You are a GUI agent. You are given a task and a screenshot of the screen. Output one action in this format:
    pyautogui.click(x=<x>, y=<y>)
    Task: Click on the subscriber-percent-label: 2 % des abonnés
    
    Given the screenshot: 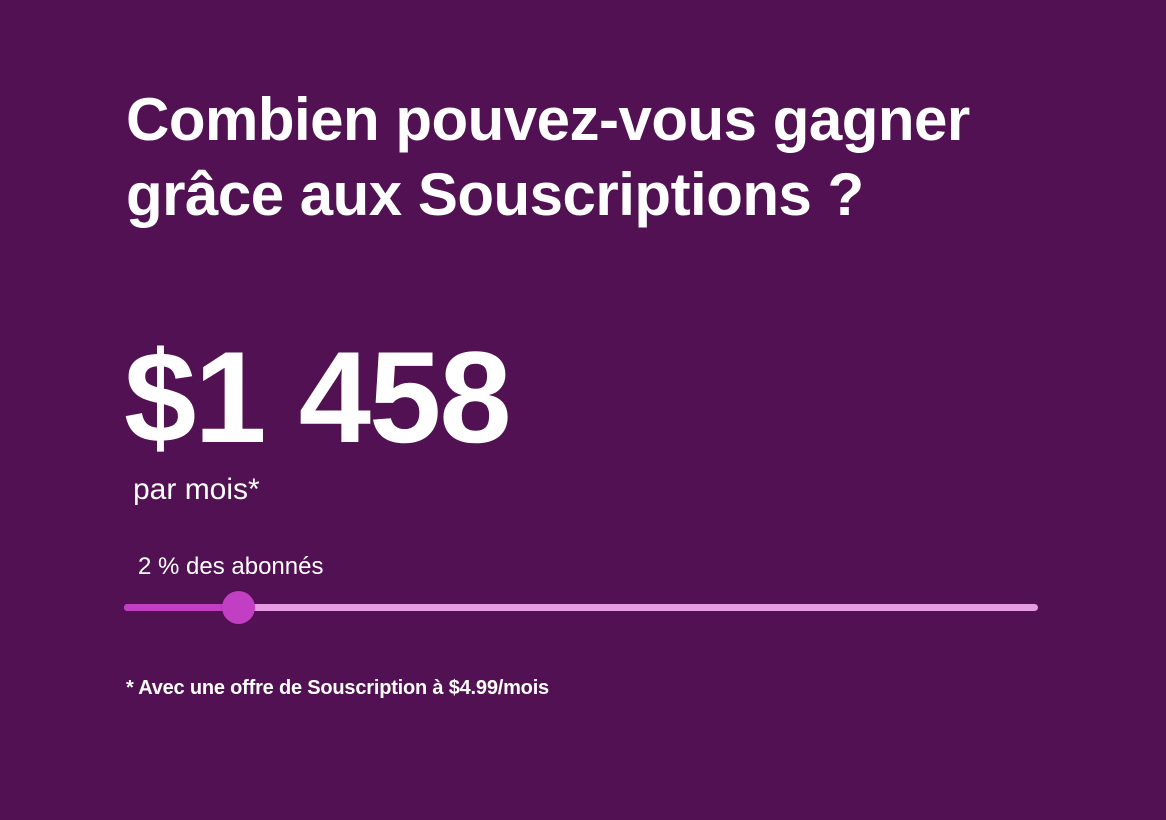 What is the action you would take?
    pyautogui.click(x=231, y=566)
    